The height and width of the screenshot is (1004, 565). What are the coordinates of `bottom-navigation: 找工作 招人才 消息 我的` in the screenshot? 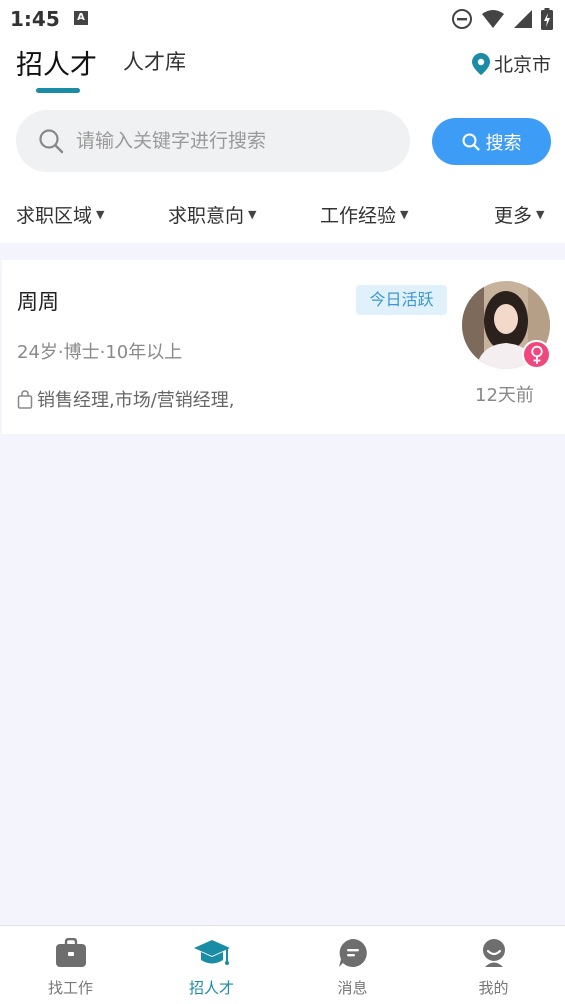 It's located at (282, 964).